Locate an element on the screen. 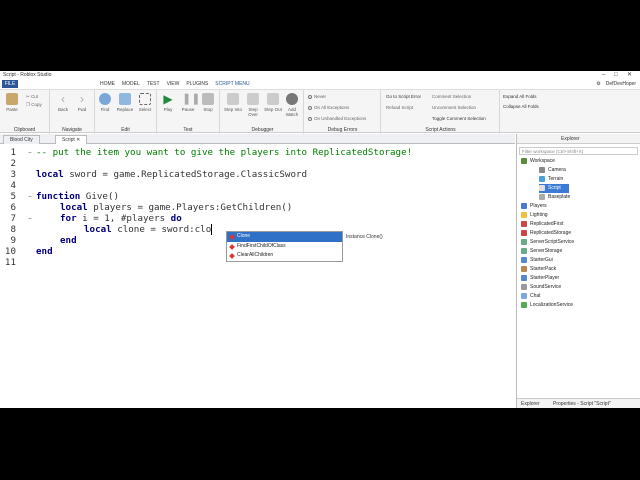 The height and width of the screenshot is (480, 640). group-label-script-actions: Script Actions is located at coordinates (440, 130).